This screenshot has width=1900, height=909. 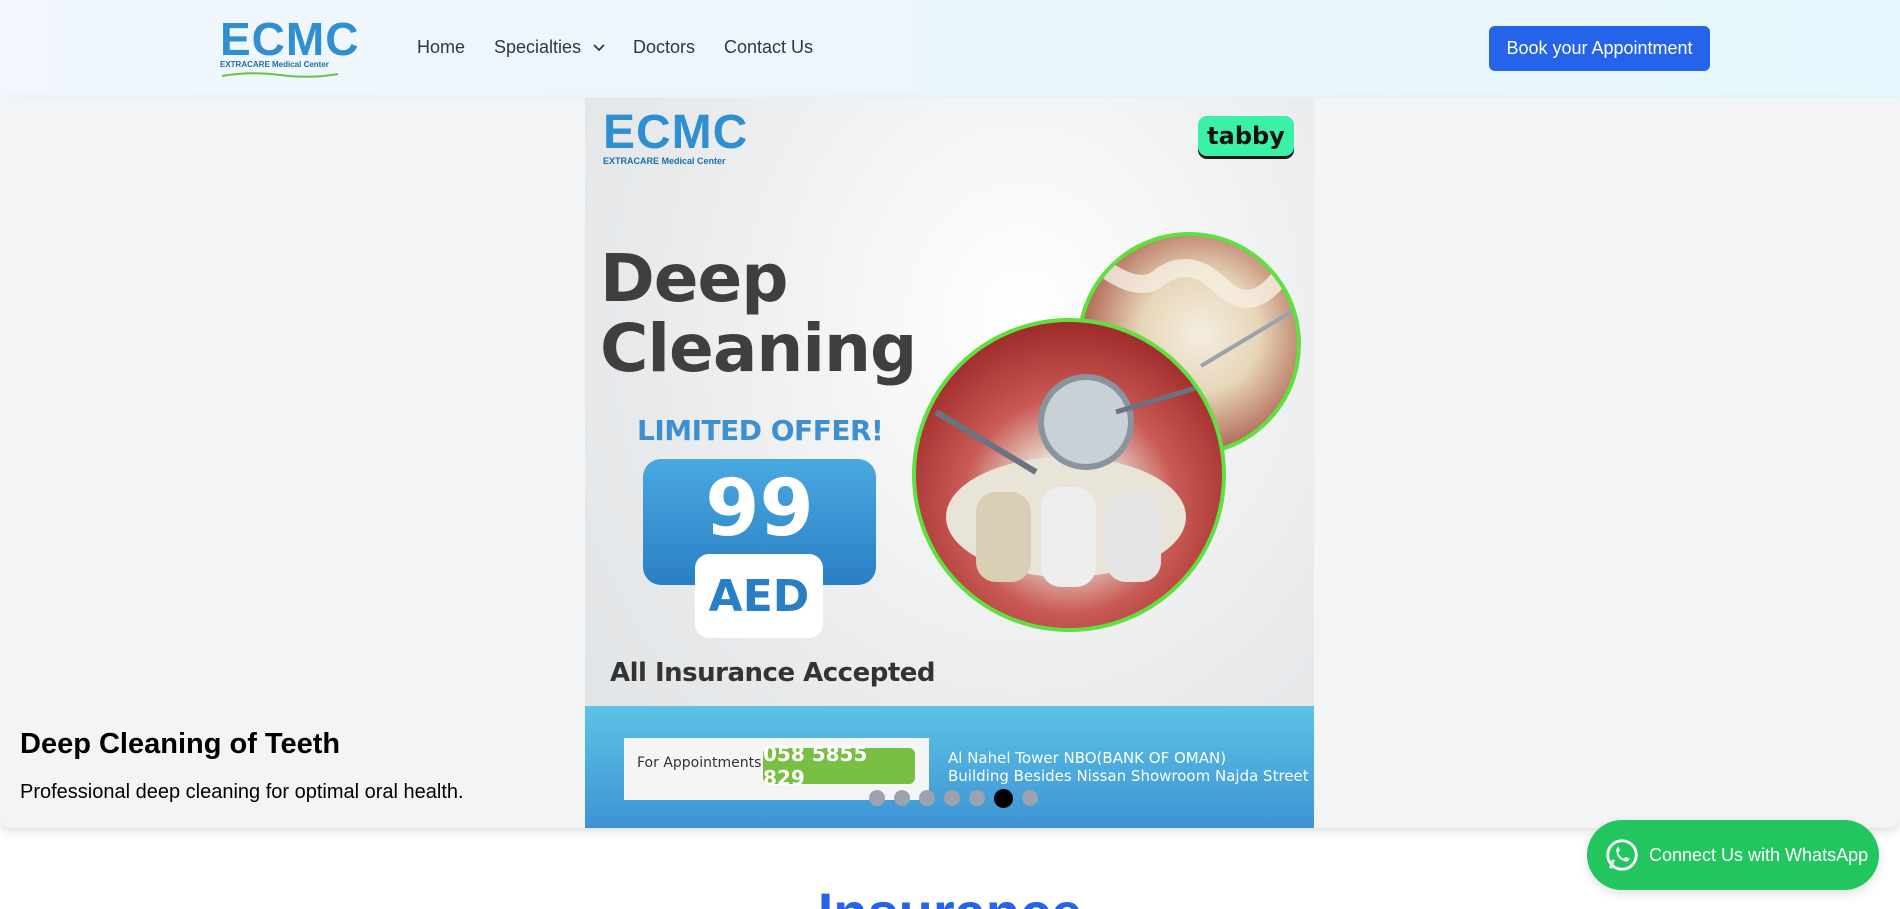 What do you see at coordinates (1599, 48) in the screenshot?
I see `book-appointment-button: Book your Appointment` at bounding box center [1599, 48].